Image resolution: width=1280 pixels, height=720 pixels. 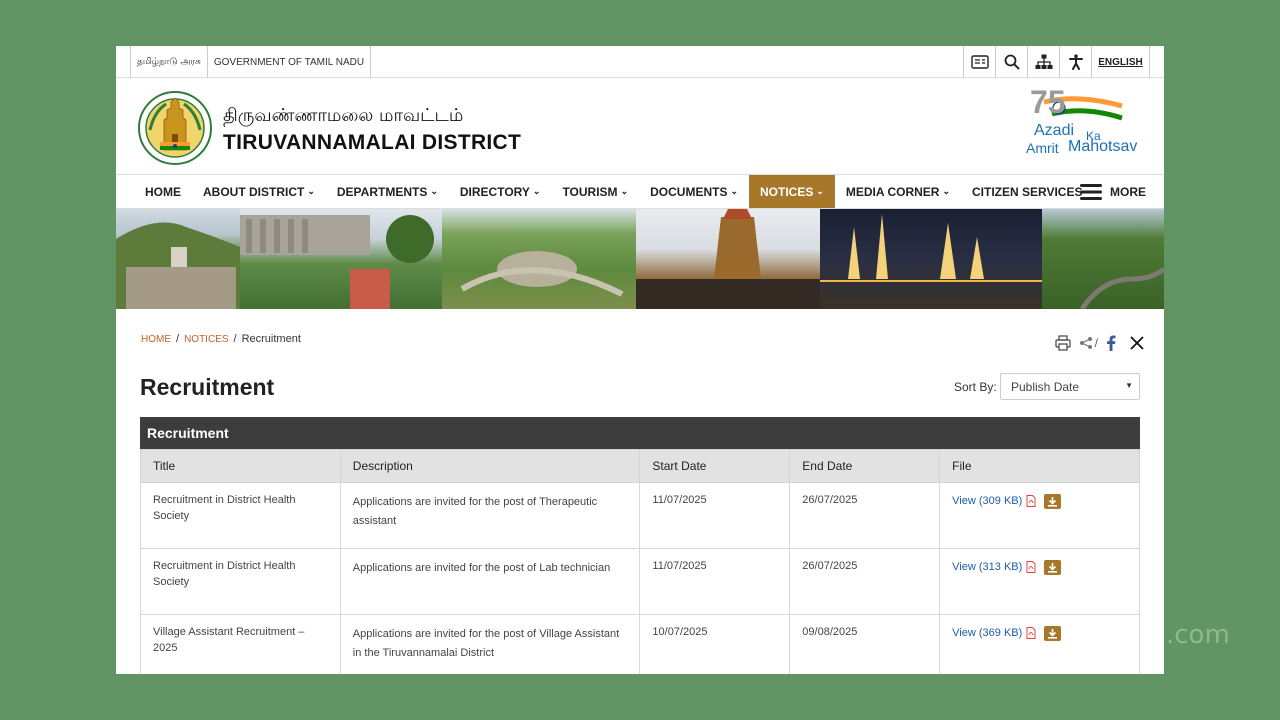 What do you see at coordinates (240, 466) in the screenshot?
I see `column-header-title: Title` at bounding box center [240, 466].